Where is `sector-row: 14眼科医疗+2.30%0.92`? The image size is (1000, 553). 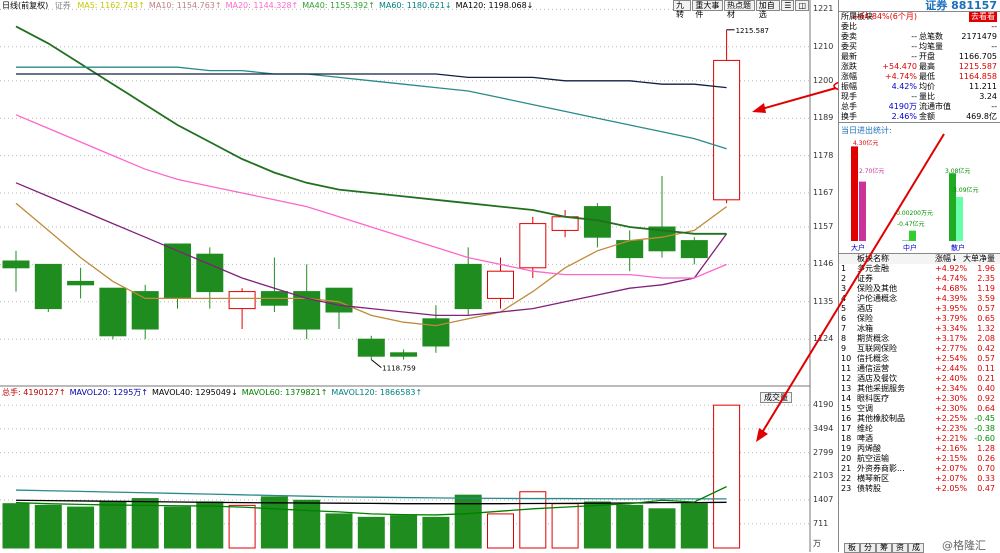
sector-row: 14眼科医疗+2.30%0.92 is located at coordinates (919, 399).